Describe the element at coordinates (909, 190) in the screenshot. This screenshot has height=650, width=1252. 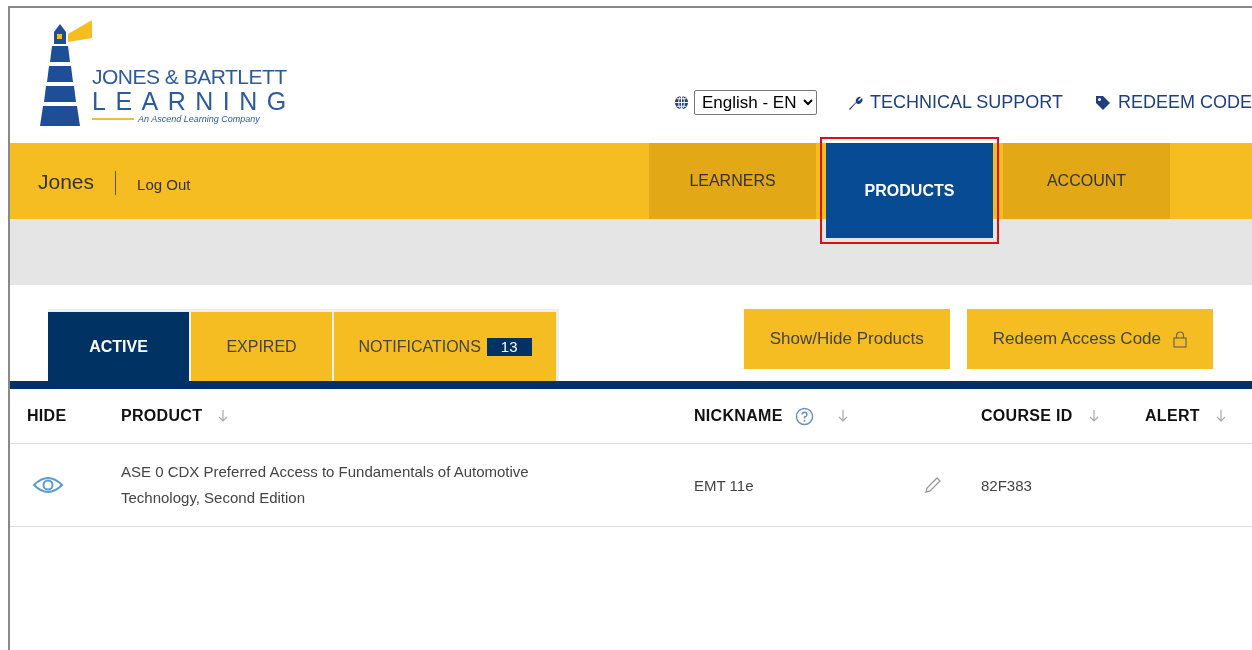
I see `nav-tab: PRODUCTS` at that location.